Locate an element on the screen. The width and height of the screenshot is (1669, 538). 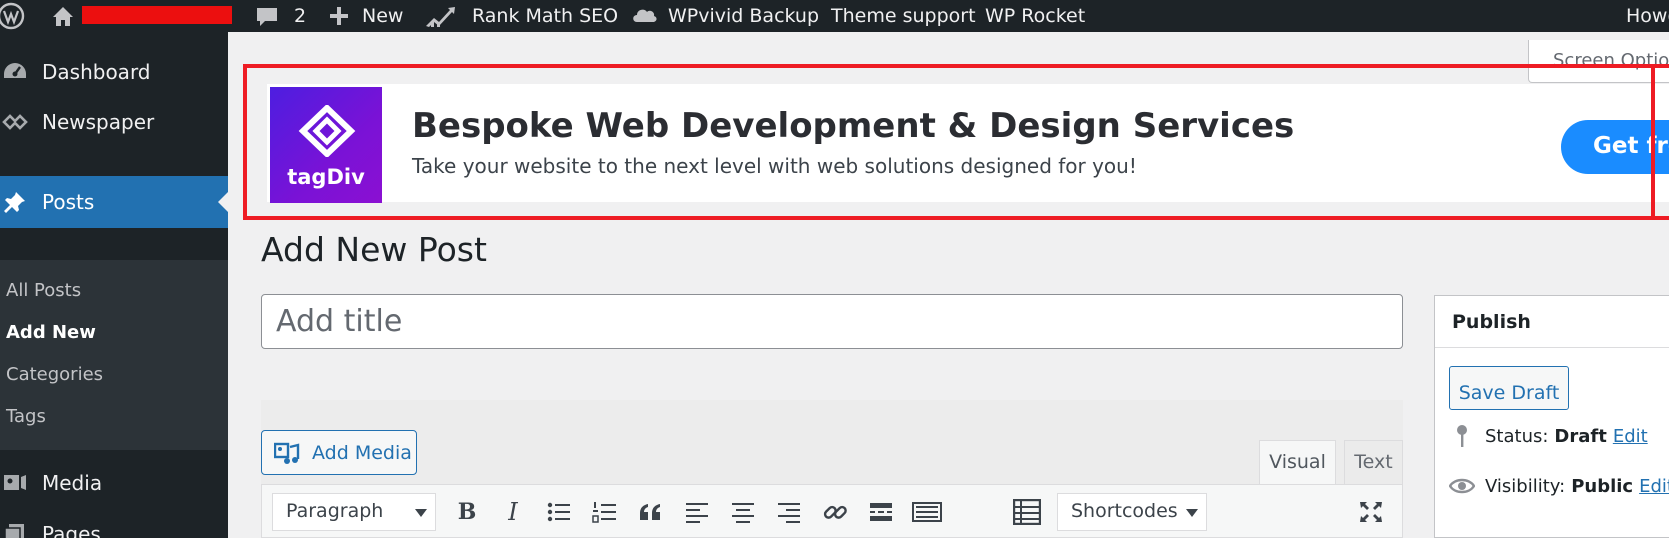
add-media-button: Add Media is located at coordinates (339, 452).